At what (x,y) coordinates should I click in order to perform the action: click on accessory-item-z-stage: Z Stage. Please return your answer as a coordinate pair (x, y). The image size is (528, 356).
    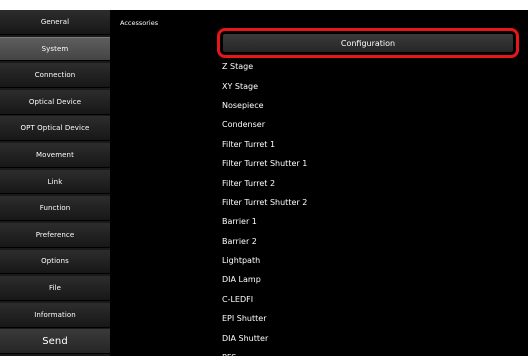
    Looking at the image, I should click on (238, 67).